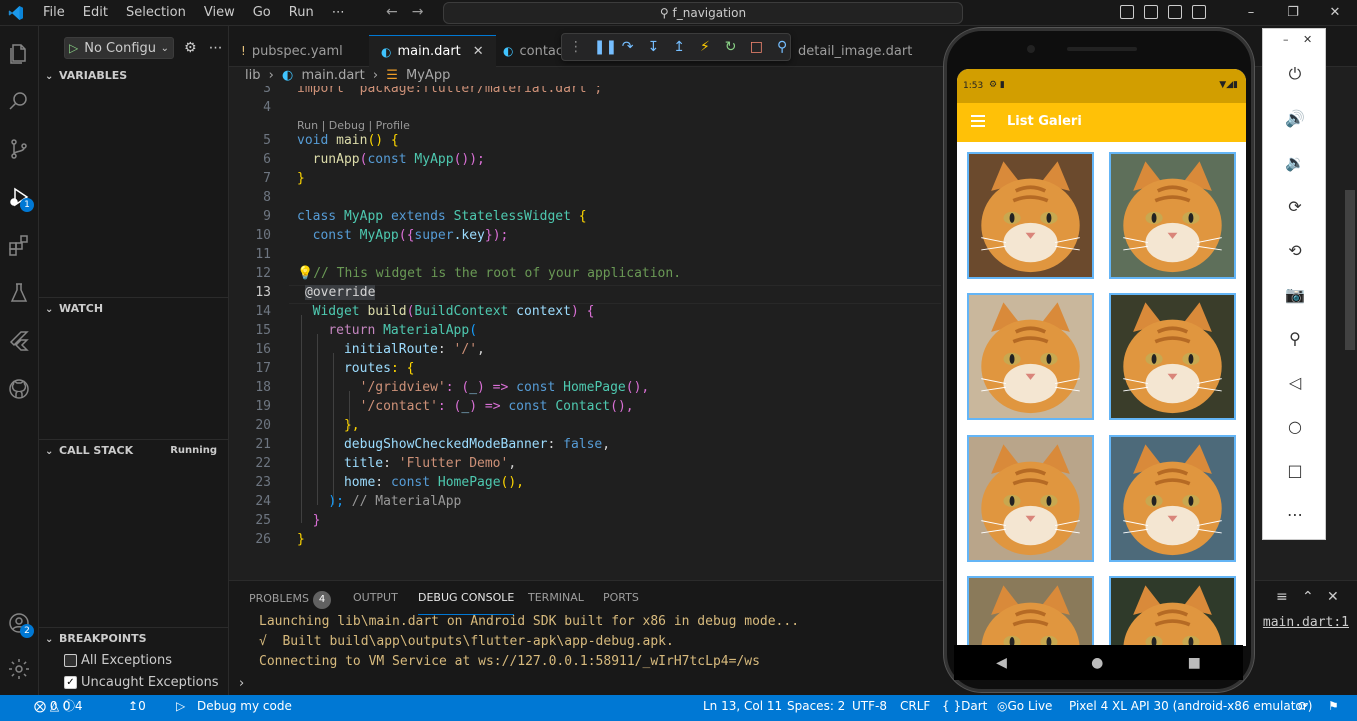  Describe the element at coordinates (679, 47) in the screenshot. I see `step-out-icon: ↥` at that location.